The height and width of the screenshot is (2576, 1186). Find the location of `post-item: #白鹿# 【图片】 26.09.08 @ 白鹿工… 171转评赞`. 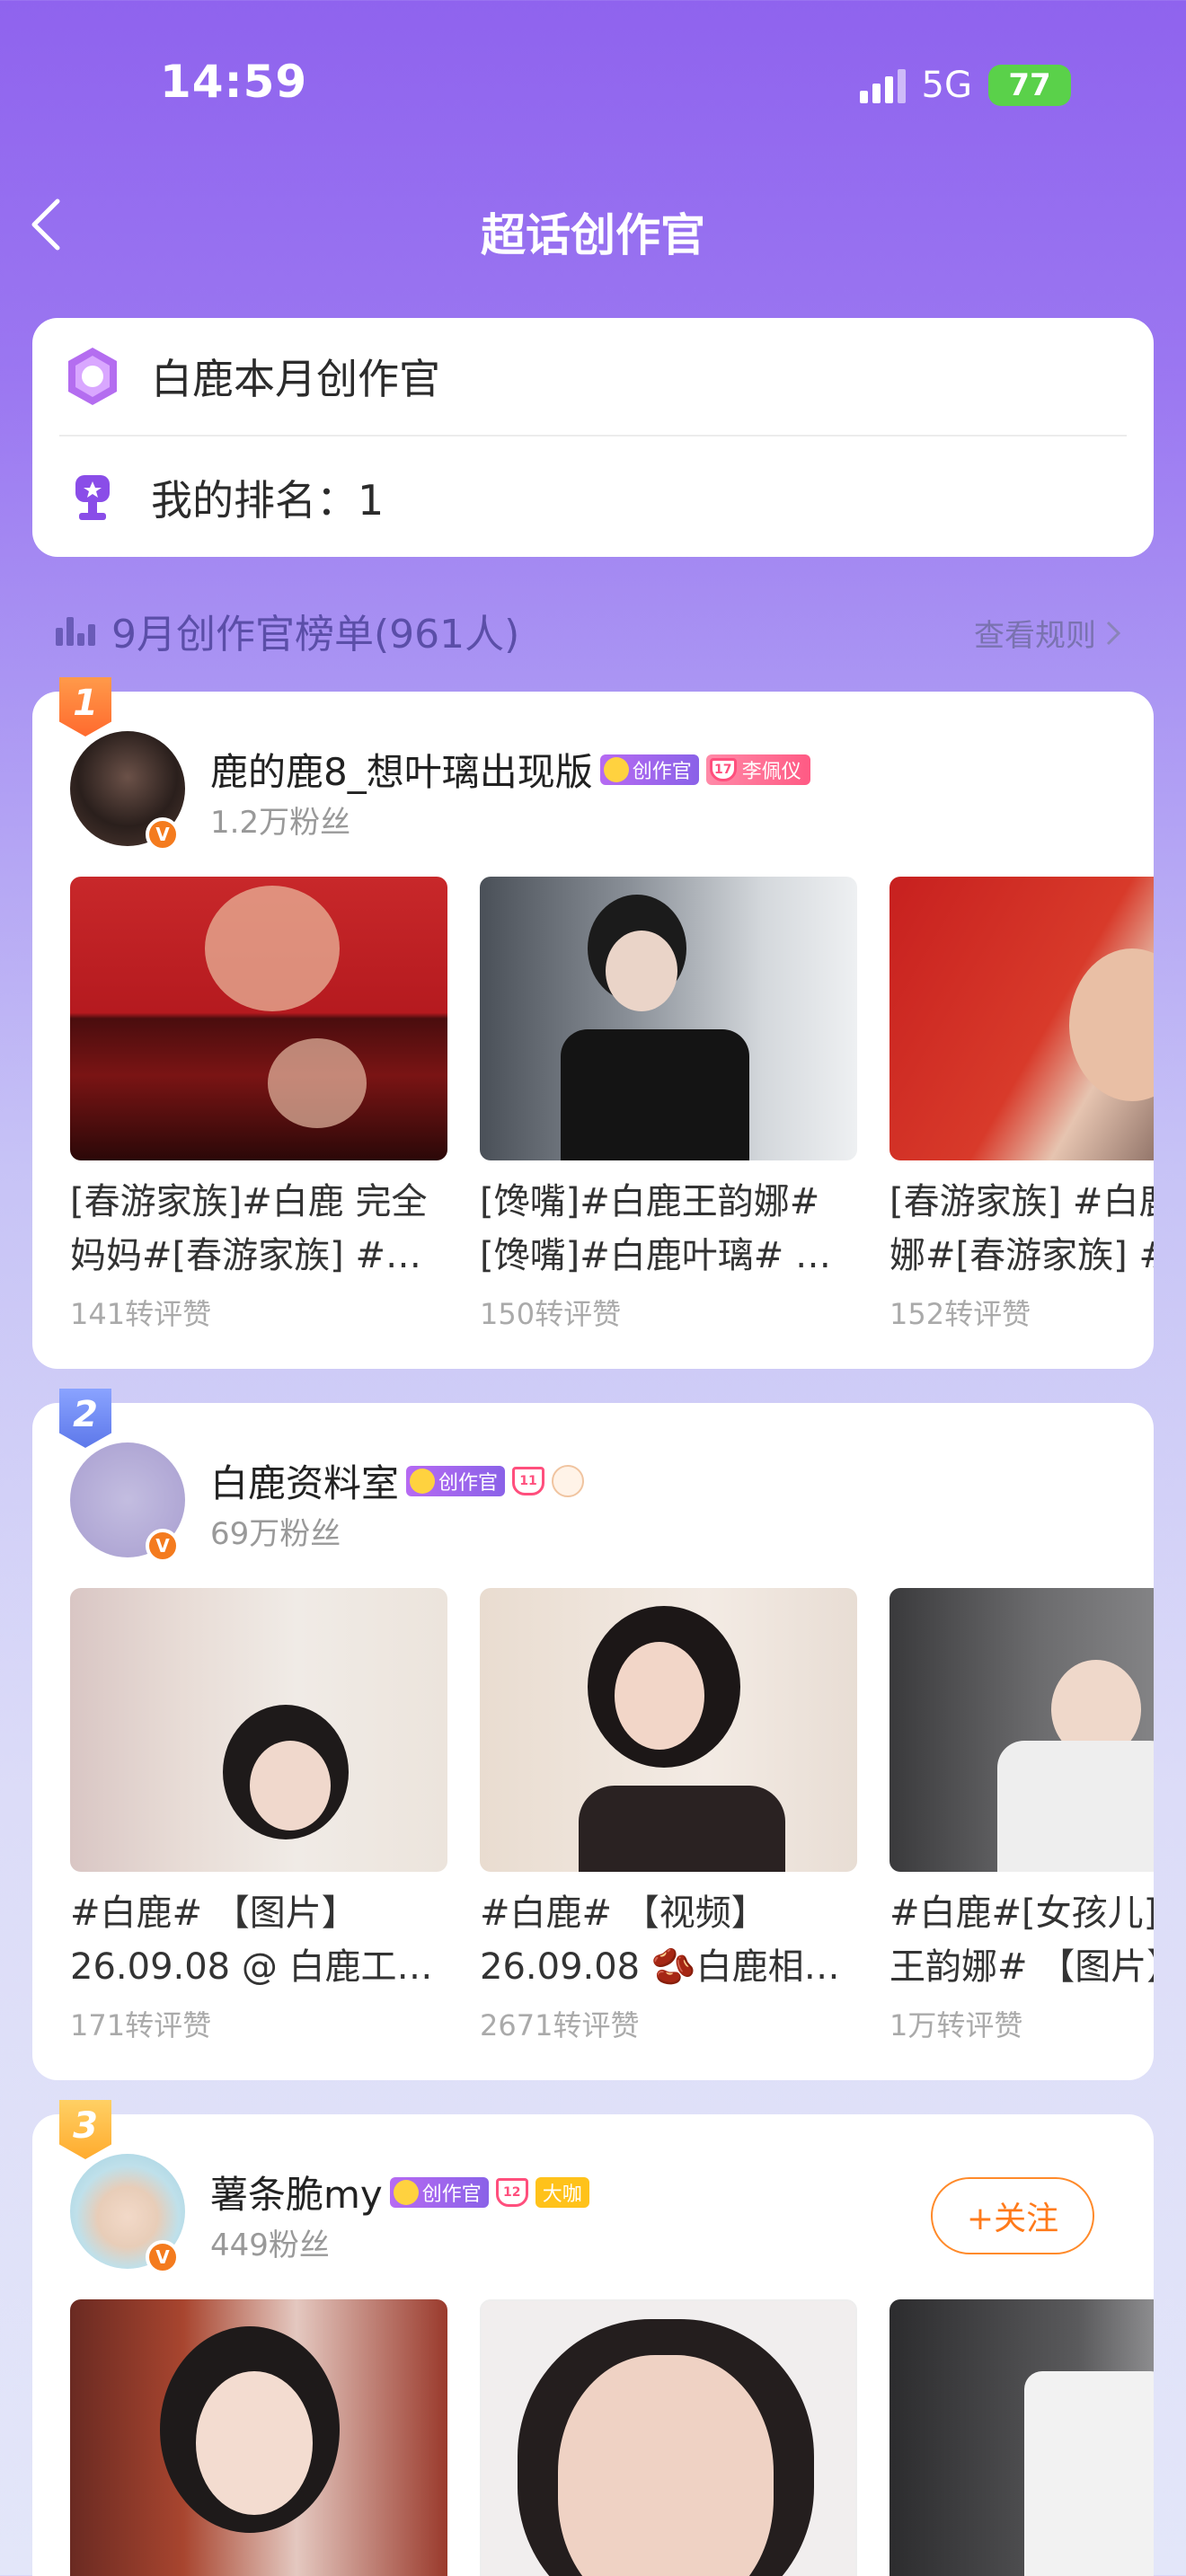

post-item: #白鹿# 【图片】 26.09.08 @ 白鹿工… 171转评赞 is located at coordinates (258, 1816).